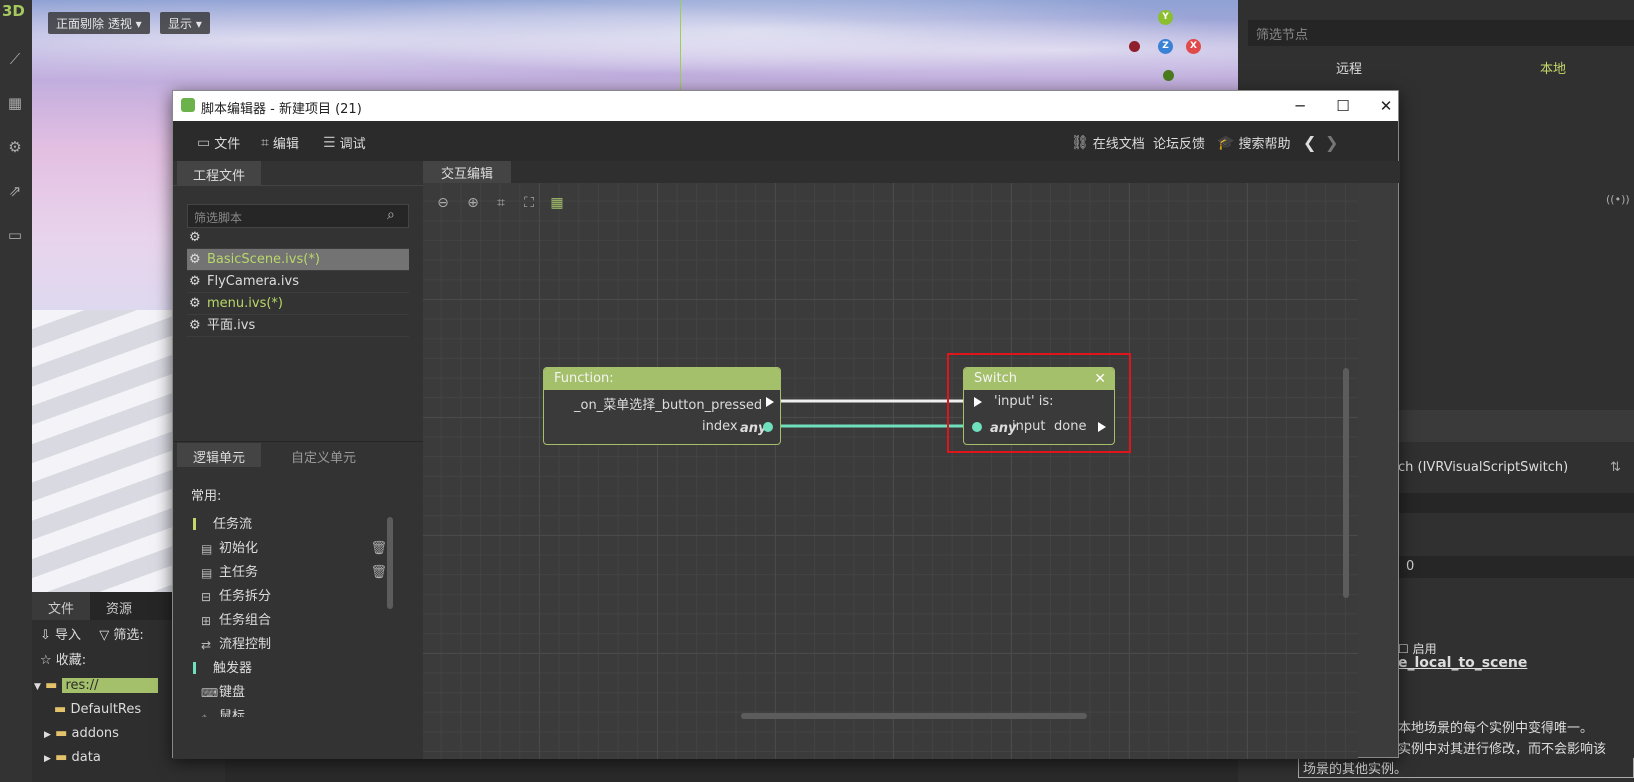  I want to click on property-name: e_local_to_scene, so click(1463, 663).